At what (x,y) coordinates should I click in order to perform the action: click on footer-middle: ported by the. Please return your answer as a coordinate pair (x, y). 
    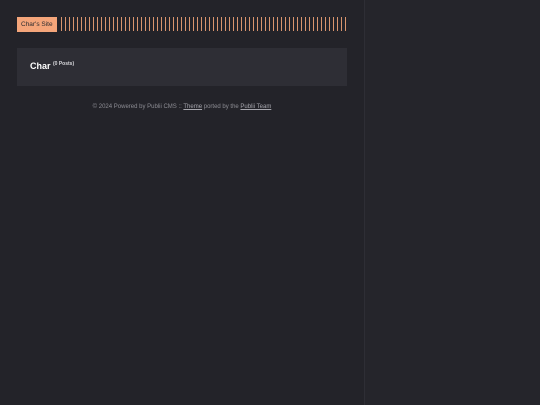
    Looking at the image, I should click on (221, 107).